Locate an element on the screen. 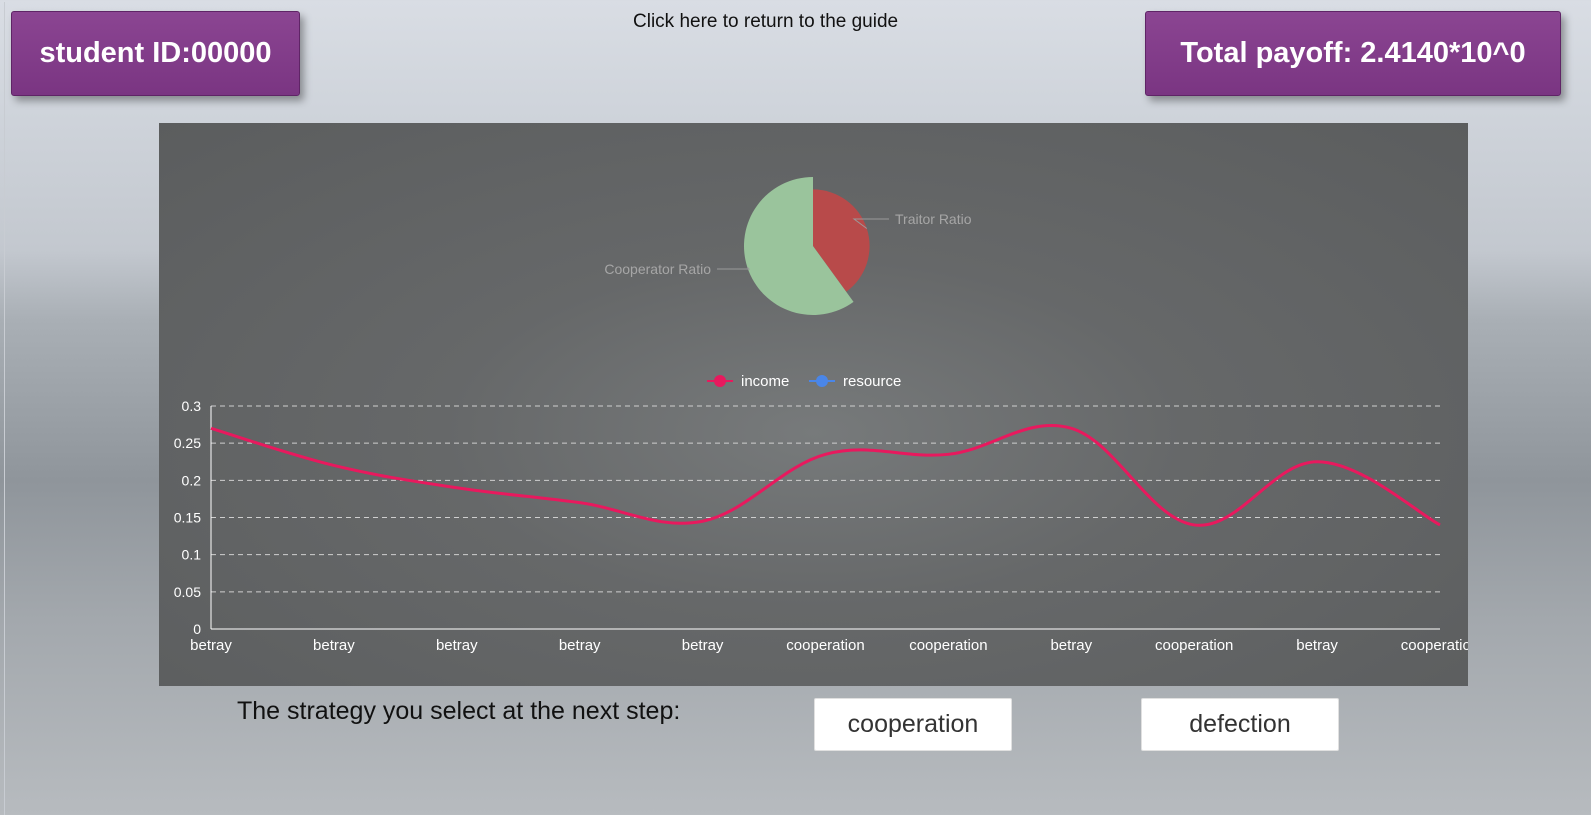 Image resolution: width=1591 pixels, height=815 pixels. pie-label: Cooperator Ratio is located at coordinates (657, 269).